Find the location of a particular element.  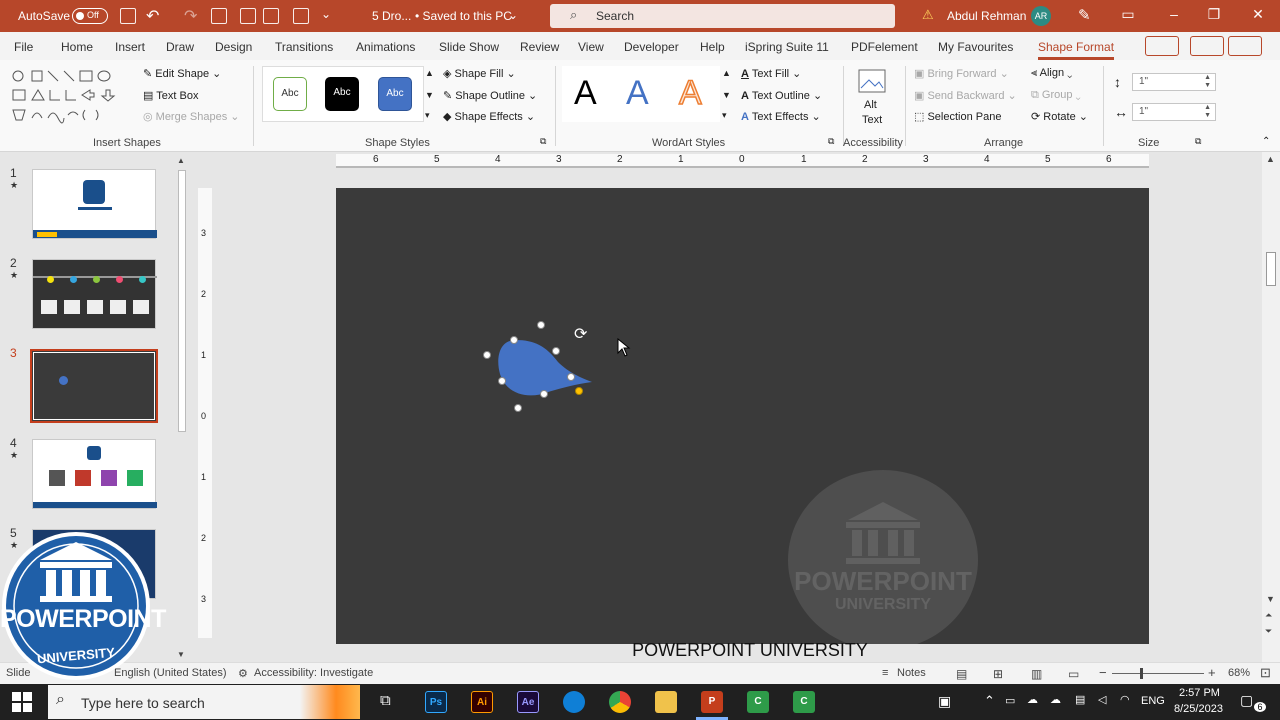

task-view-icon: ⧉ is located at coordinates (385, 700).